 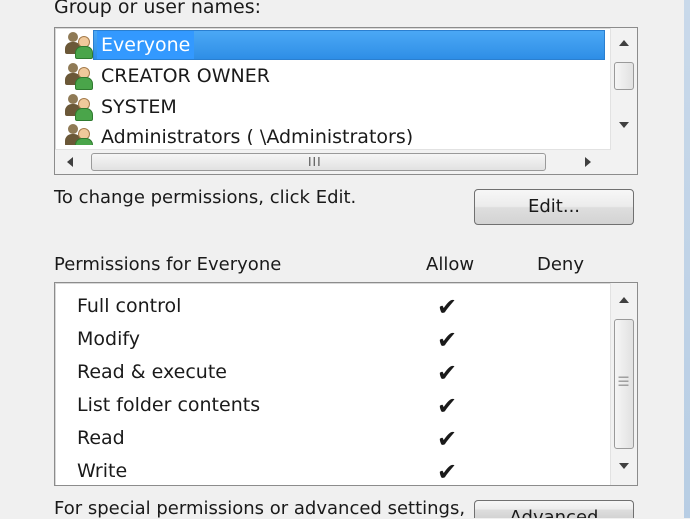 What do you see at coordinates (205, 197) in the screenshot?
I see `change-permissions-hint: To change permissions, click Edit.` at bounding box center [205, 197].